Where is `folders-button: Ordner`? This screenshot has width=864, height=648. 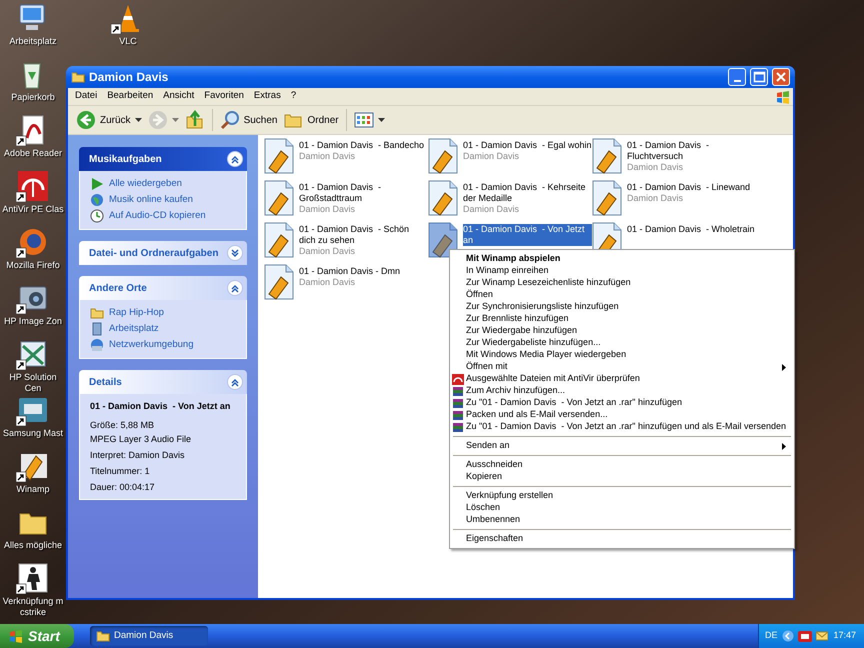 folders-button: Ordner is located at coordinates (311, 120).